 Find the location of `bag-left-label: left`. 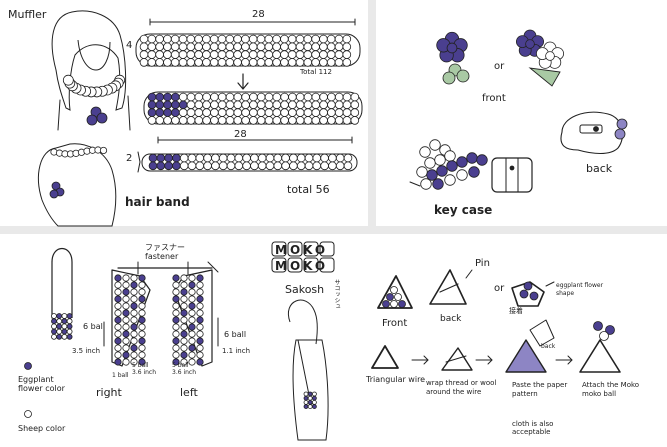

bag-left-label: left is located at coordinates (189, 392).